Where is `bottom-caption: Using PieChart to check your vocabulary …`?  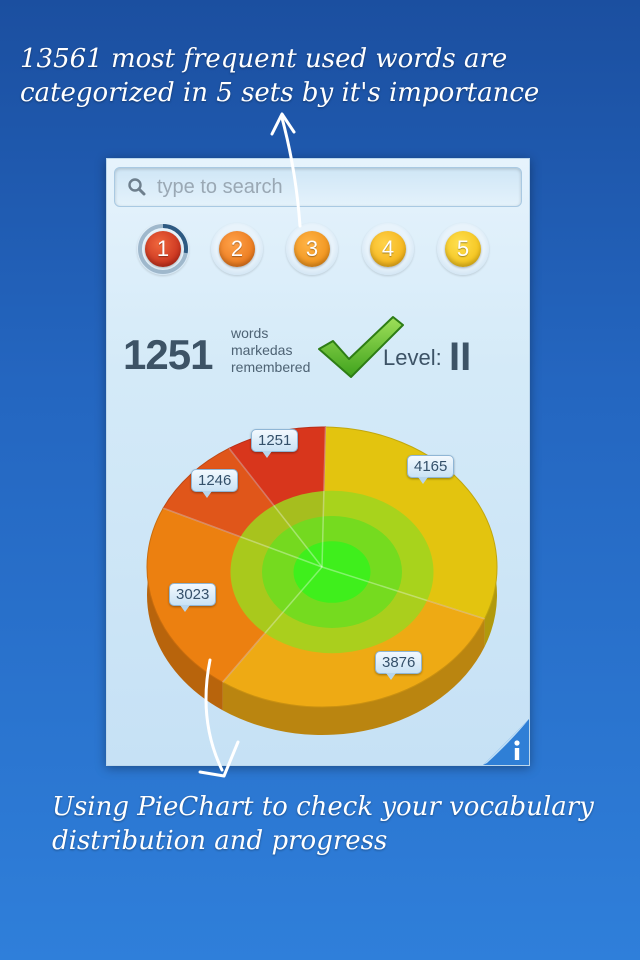
bottom-caption: Using PieChart to check your vocabulary … is located at coordinates (323, 824).